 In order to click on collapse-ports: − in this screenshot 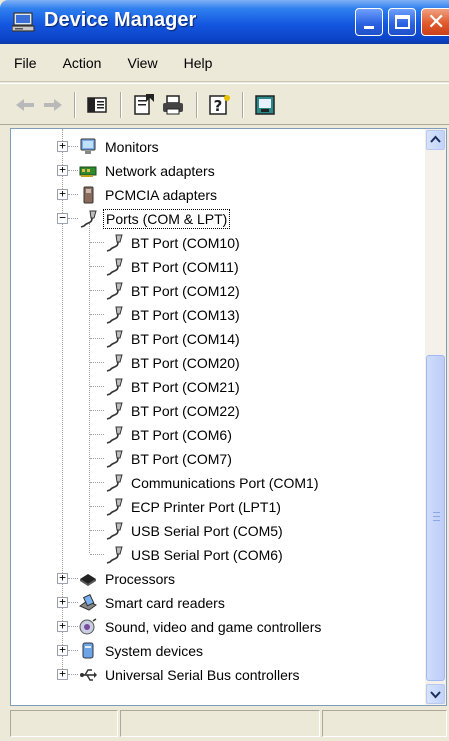, I will do `click(62, 218)`.